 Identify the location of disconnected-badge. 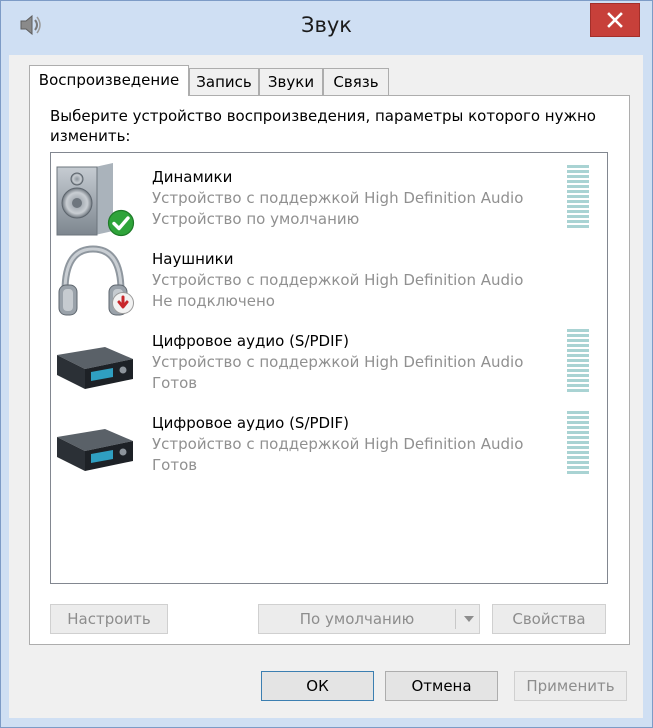
(123, 303).